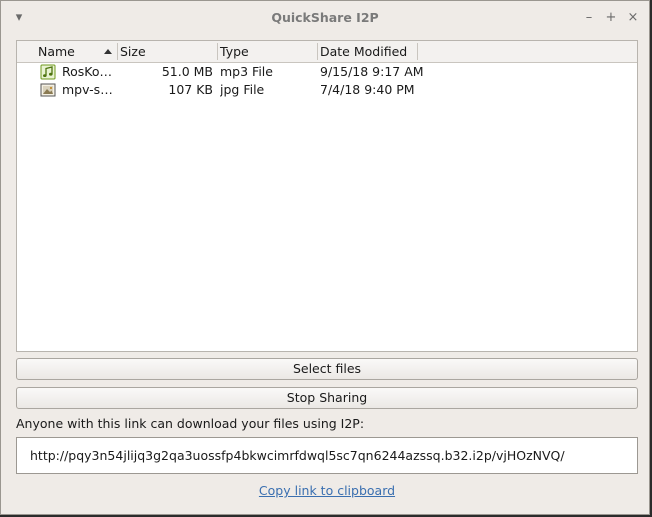 Image resolution: width=652 pixels, height=517 pixels. I want to click on window-title: QuickShare I2P, so click(325, 17).